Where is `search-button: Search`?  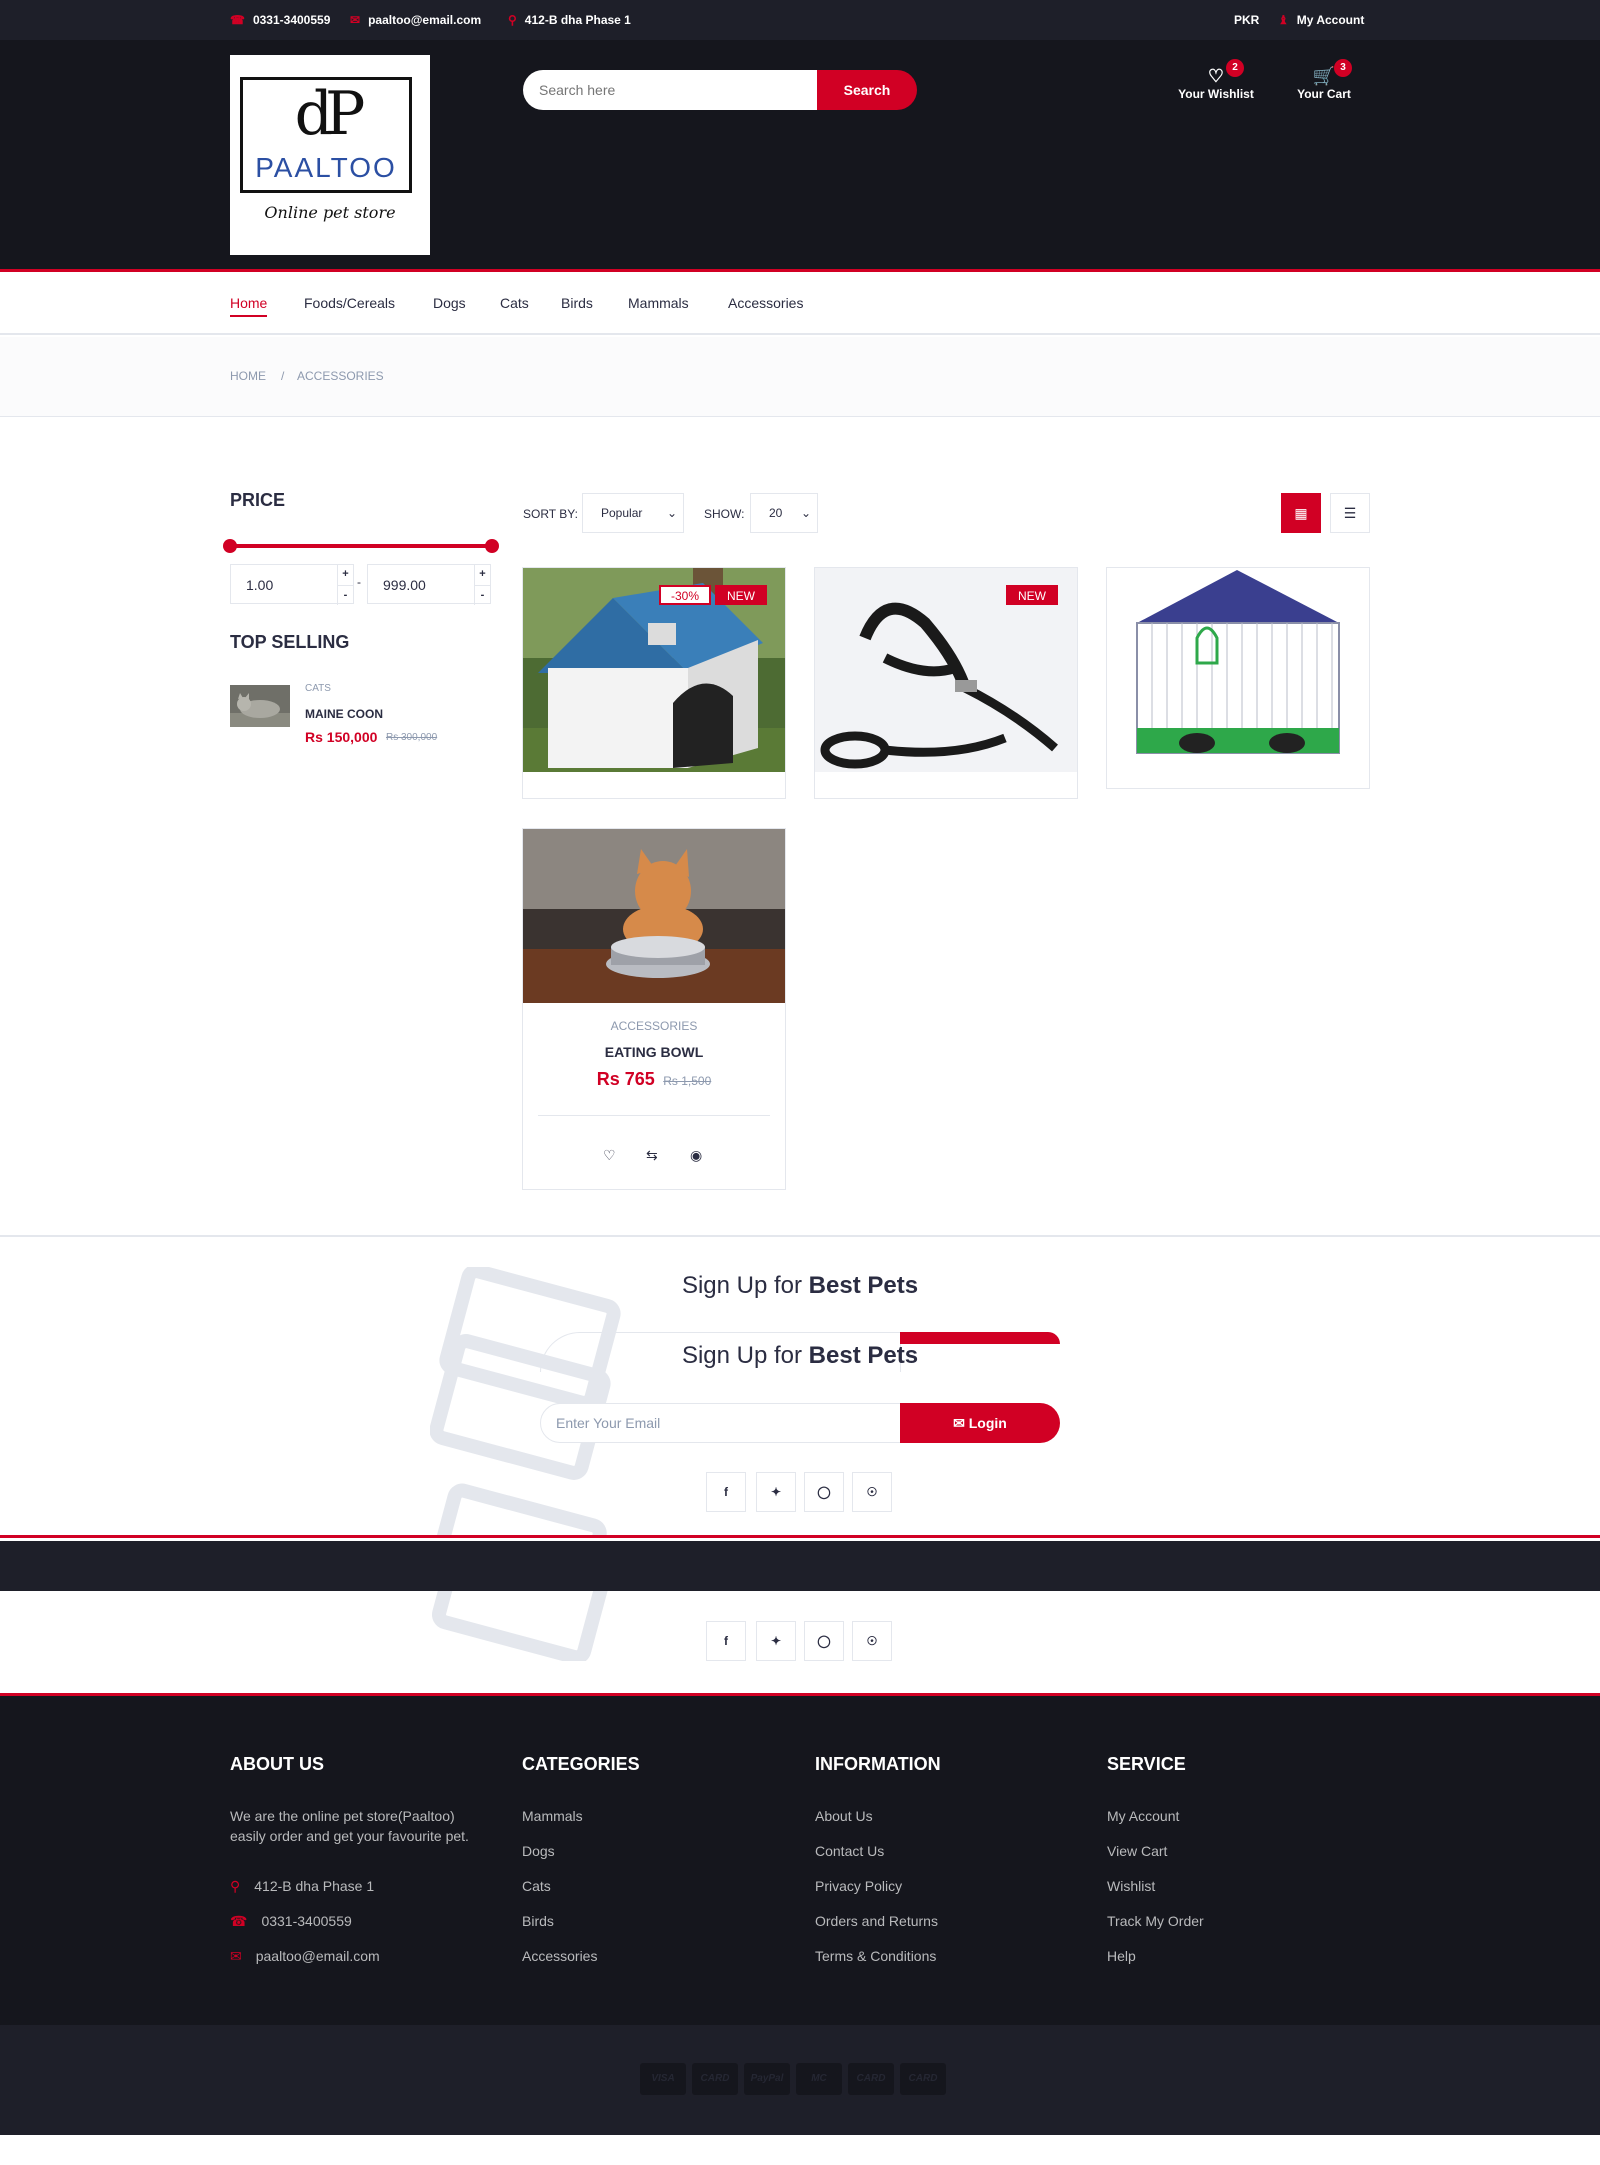
search-button: Search is located at coordinates (867, 90).